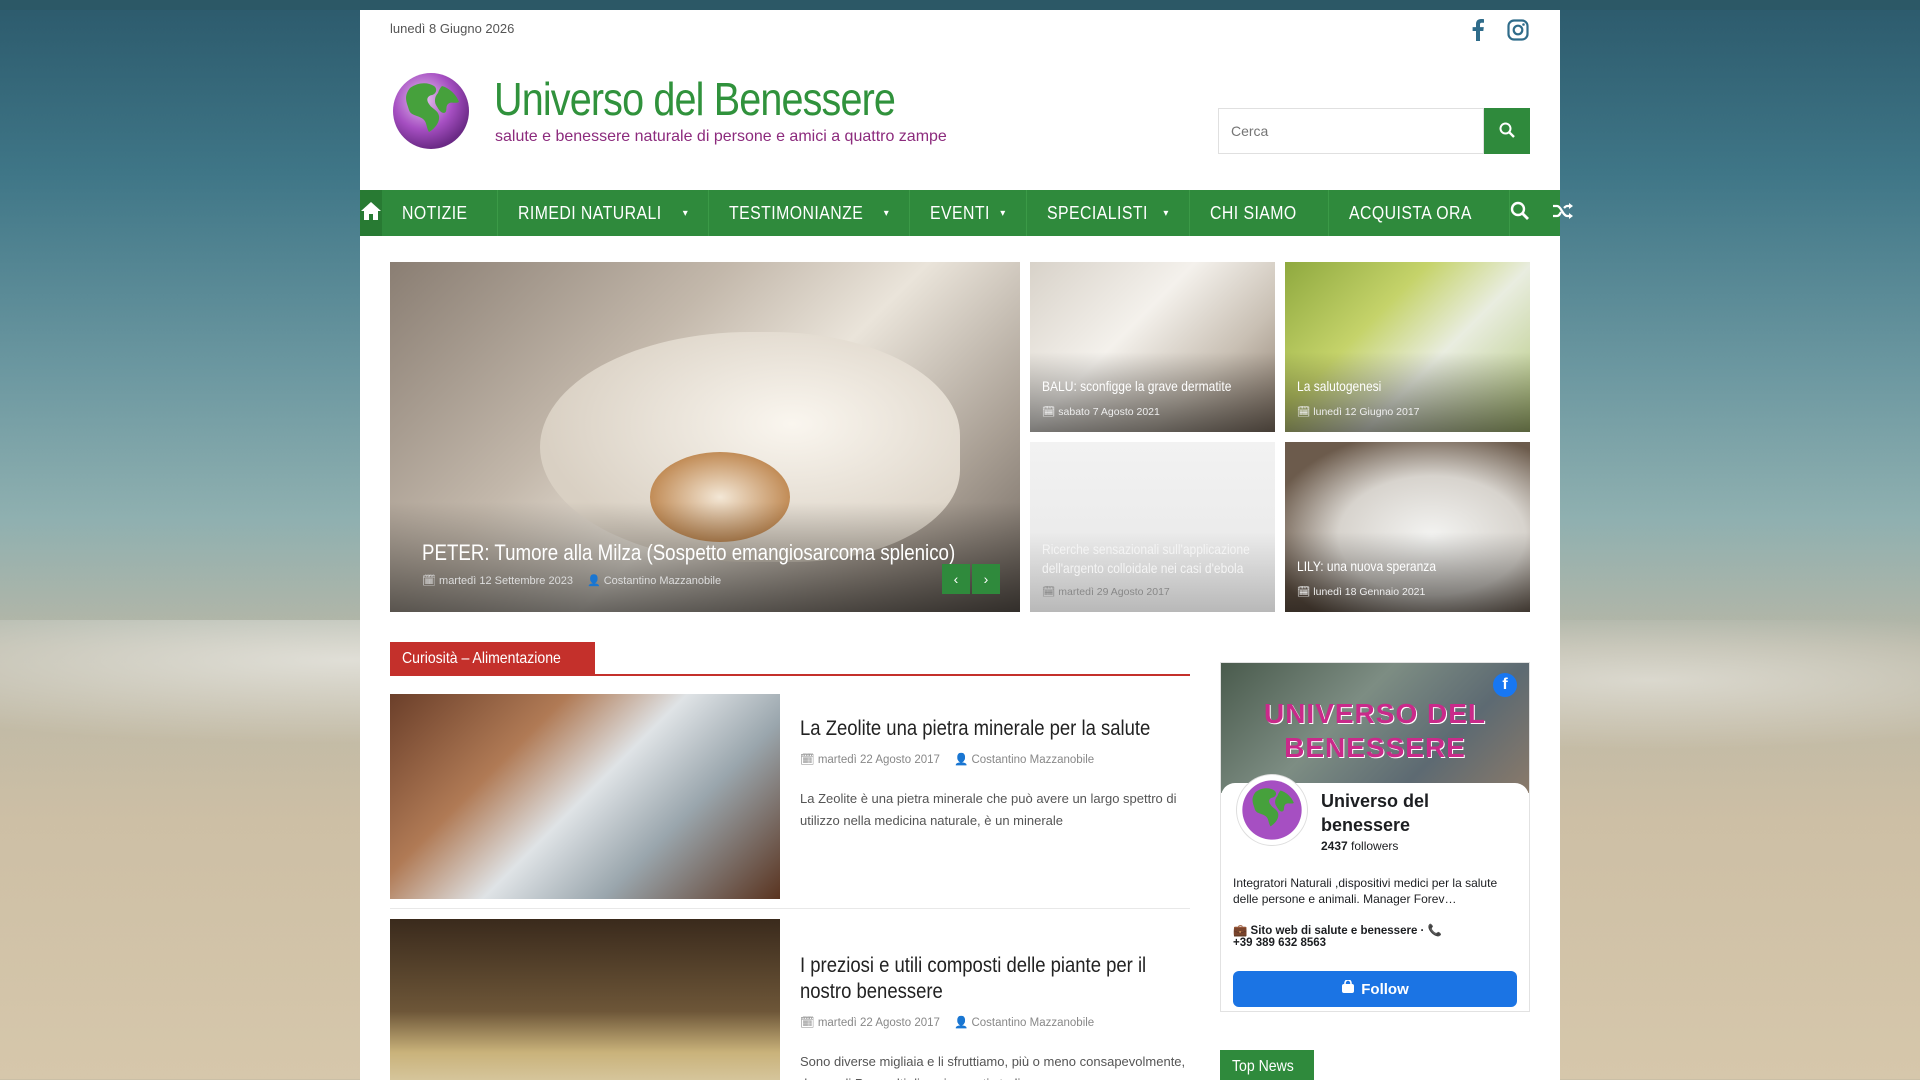  Describe the element at coordinates (1136, 386) in the screenshot. I see `tile-title: BALU: sconfigge la grave dermatite` at that location.